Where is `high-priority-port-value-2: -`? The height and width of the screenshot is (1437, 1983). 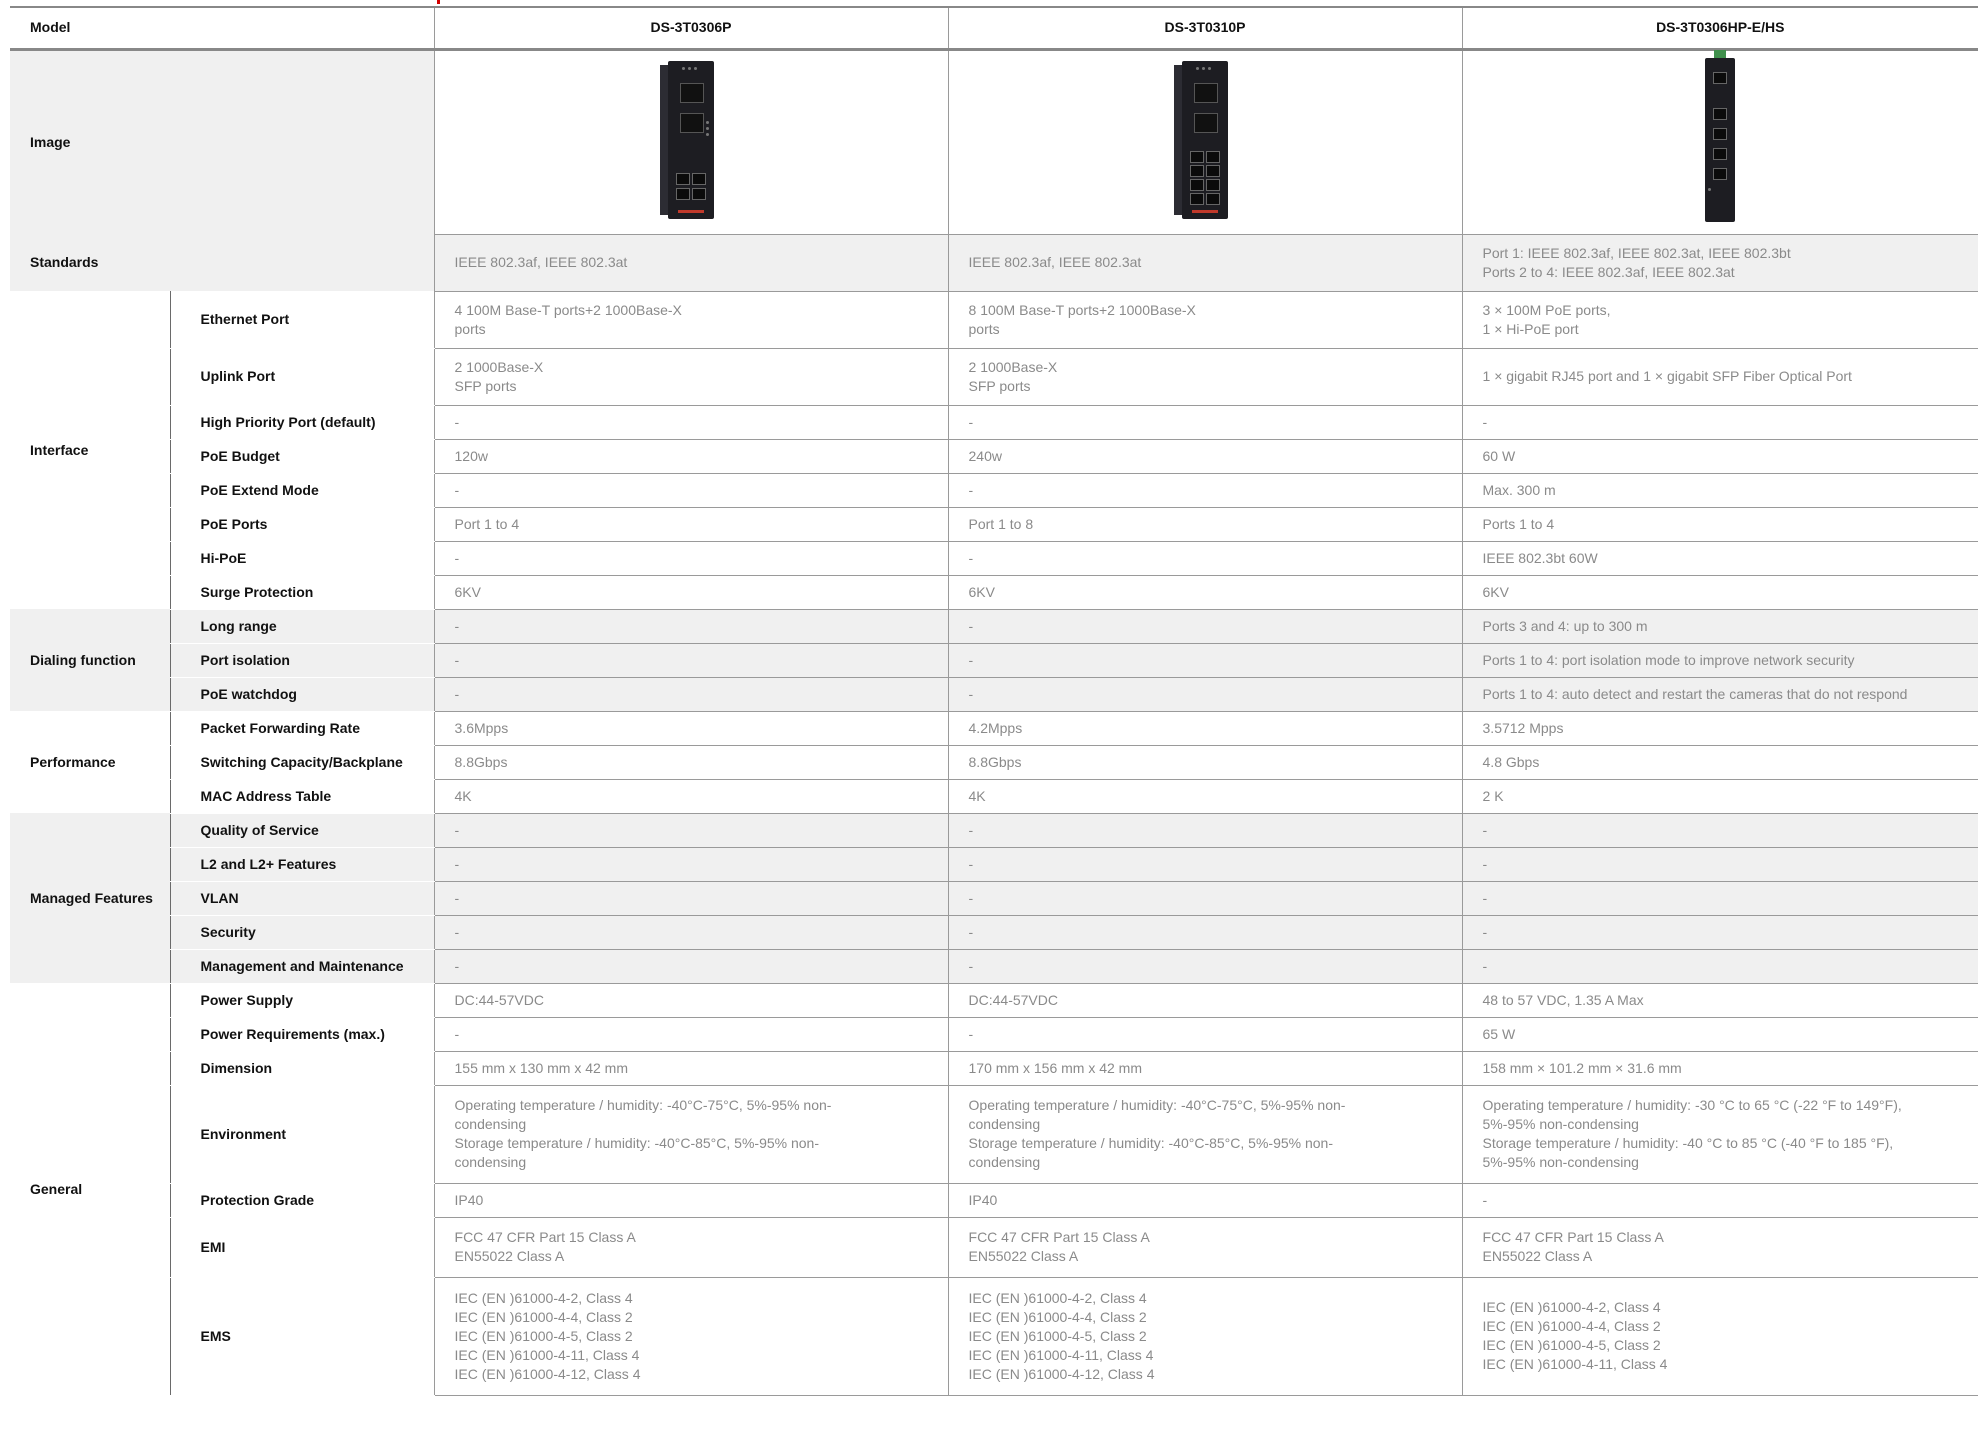
high-priority-port-value-2: - is located at coordinates (1205, 422).